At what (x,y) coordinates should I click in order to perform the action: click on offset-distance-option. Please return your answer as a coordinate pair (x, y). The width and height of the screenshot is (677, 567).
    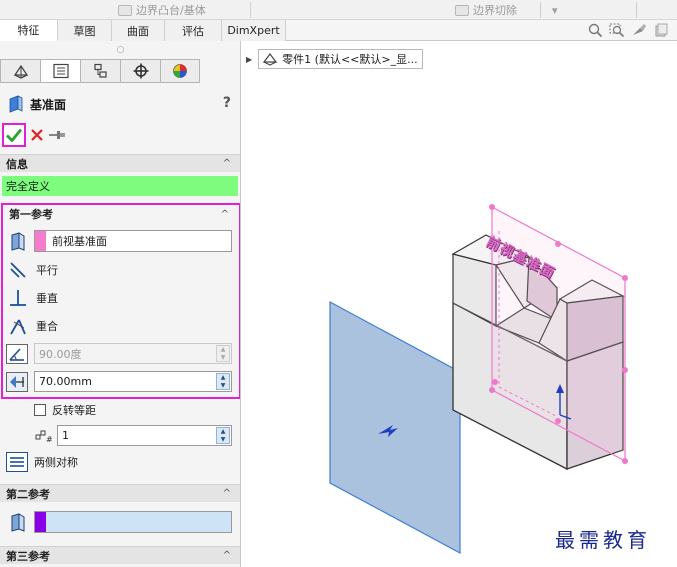
    Looking at the image, I should click on (17, 382).